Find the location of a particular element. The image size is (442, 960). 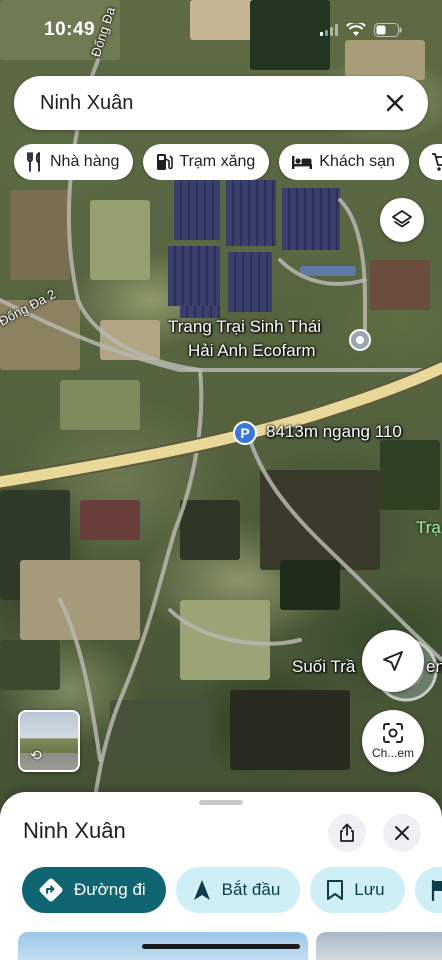

category-chips: Nhà hàng Trạm xăng Khách sạn is located at coordinates (228, 162).